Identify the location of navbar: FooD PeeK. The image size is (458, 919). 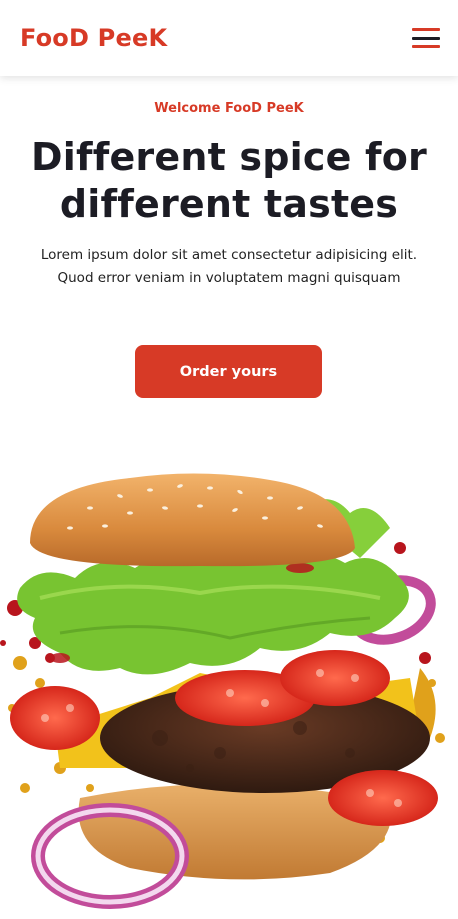
(229, 38).